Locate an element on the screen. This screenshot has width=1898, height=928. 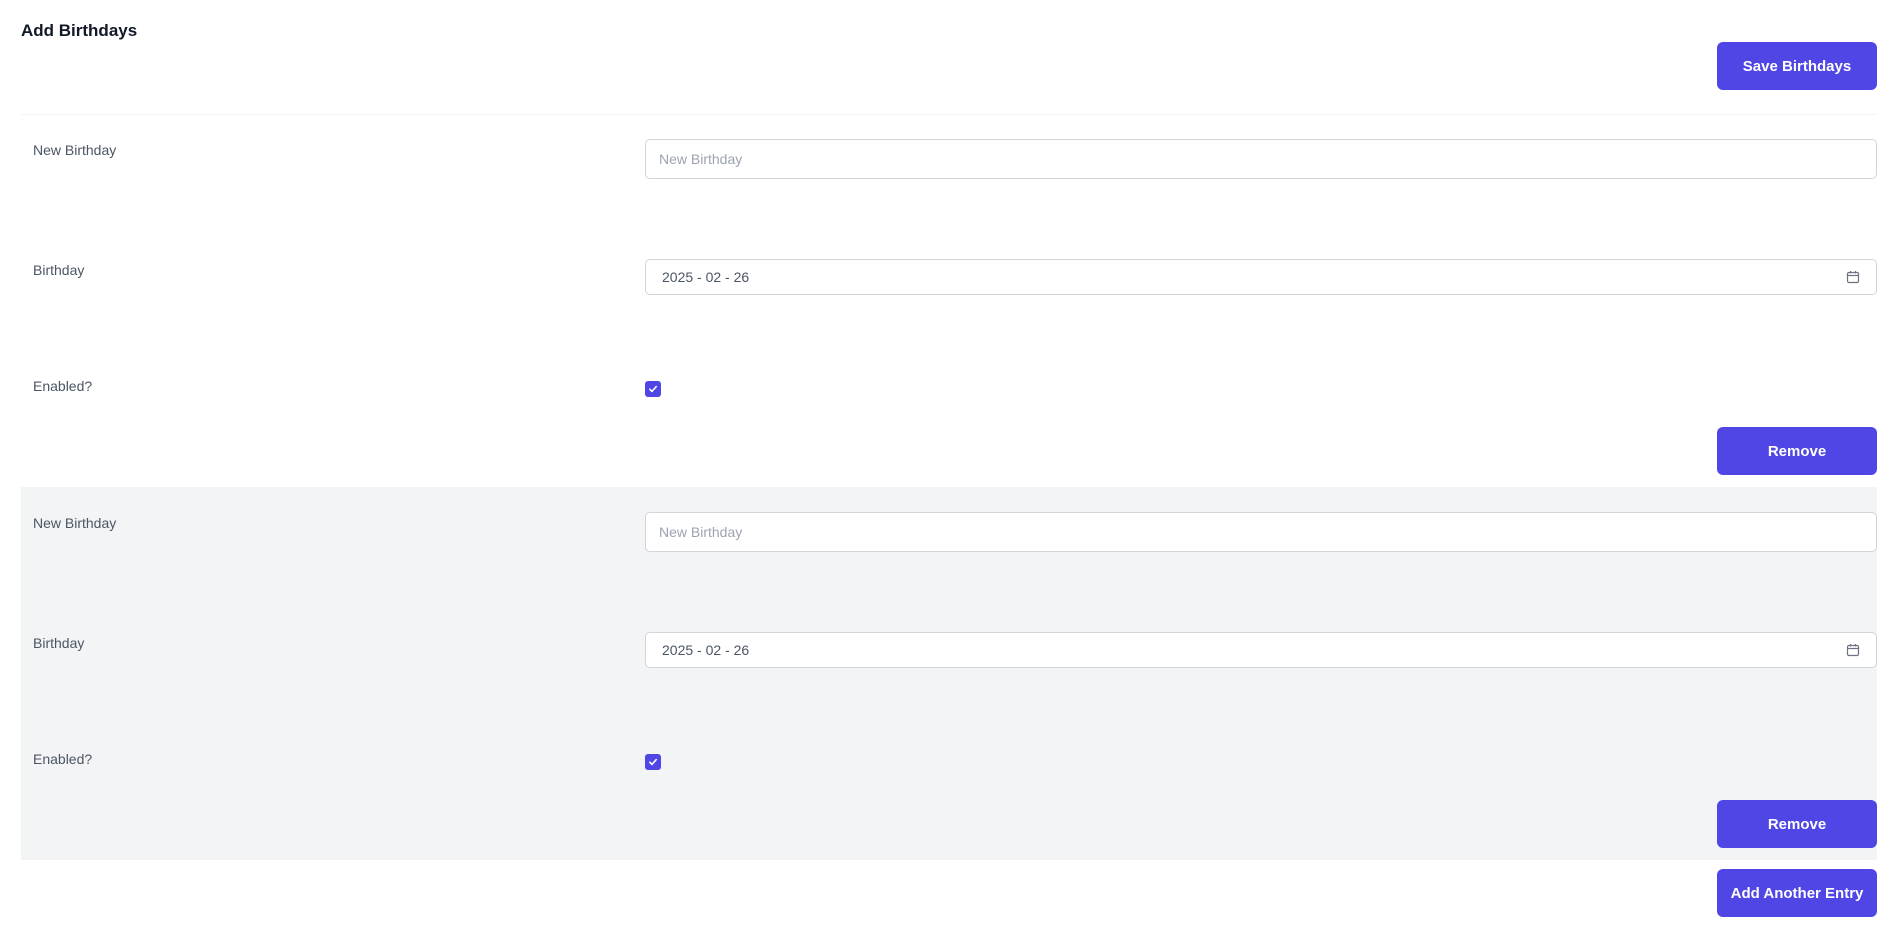
save-birthdays-button: Save Birthdays is located at coordinates (1797, 66).